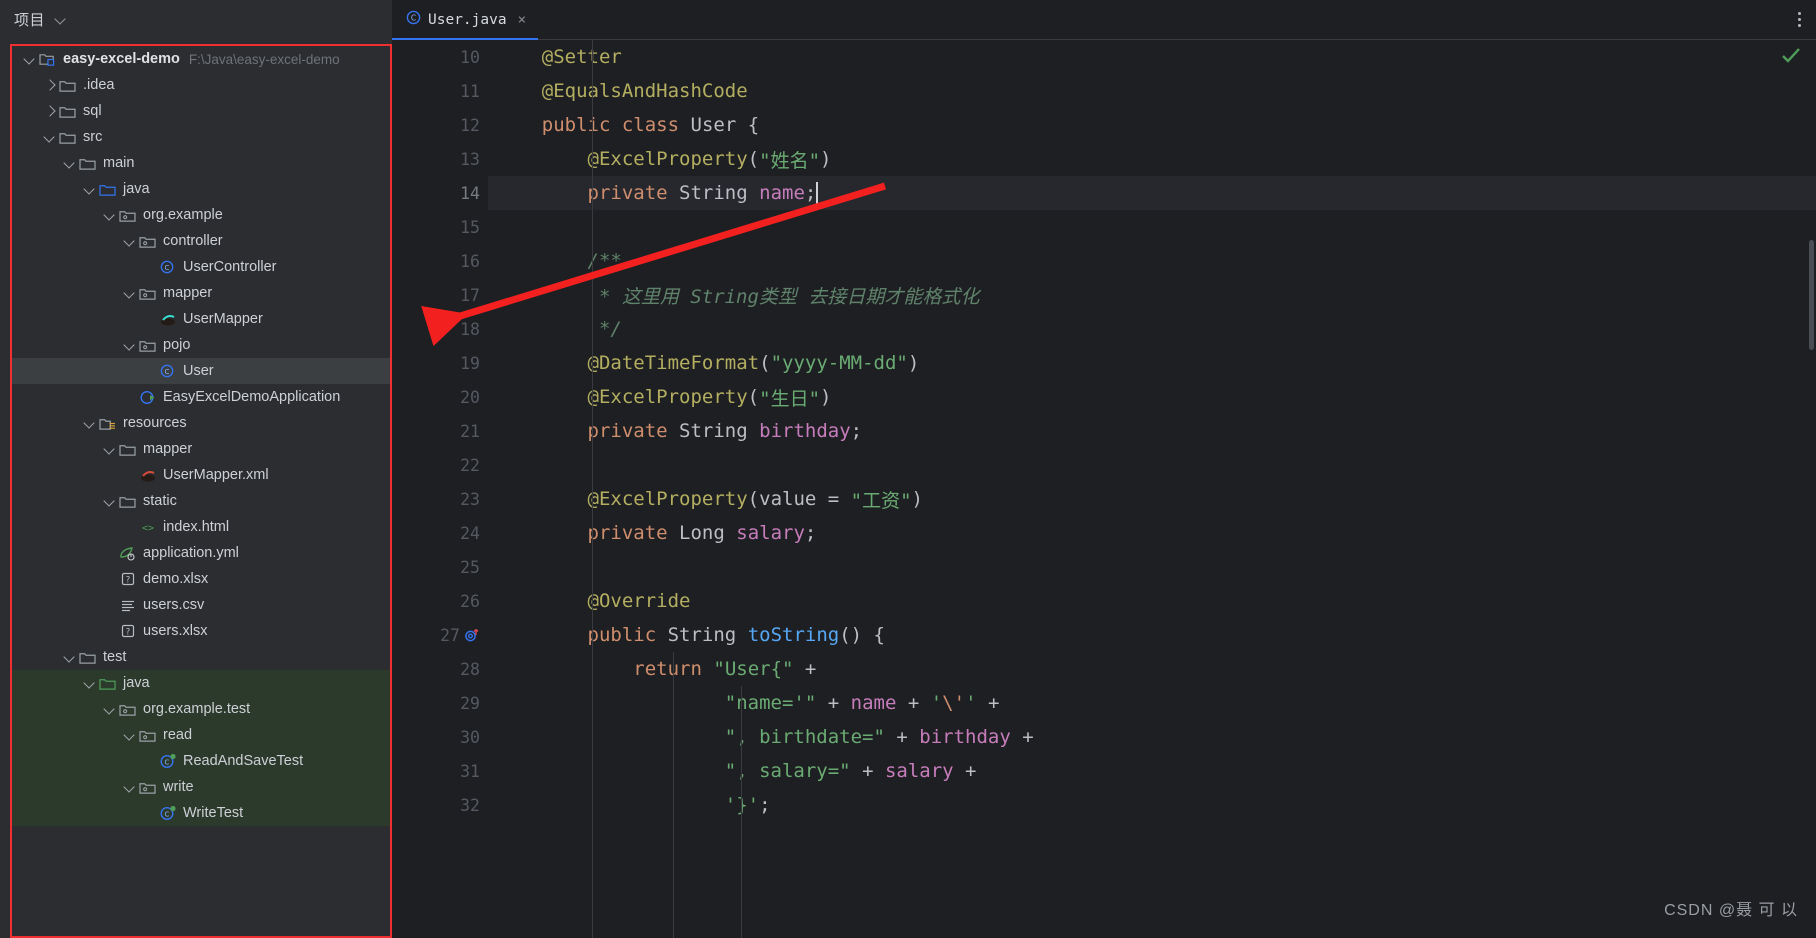 The height and width of the screenshot is (938, 1816). I want to click on tree-row-static: static, so click(201, 501).